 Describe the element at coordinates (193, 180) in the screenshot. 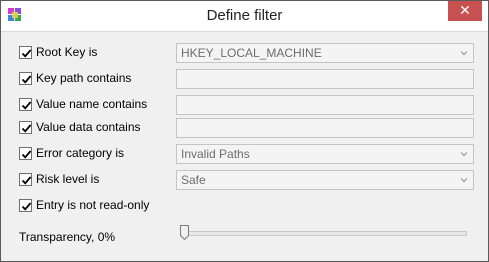

I see `risk-level-value: Safe` at that location.